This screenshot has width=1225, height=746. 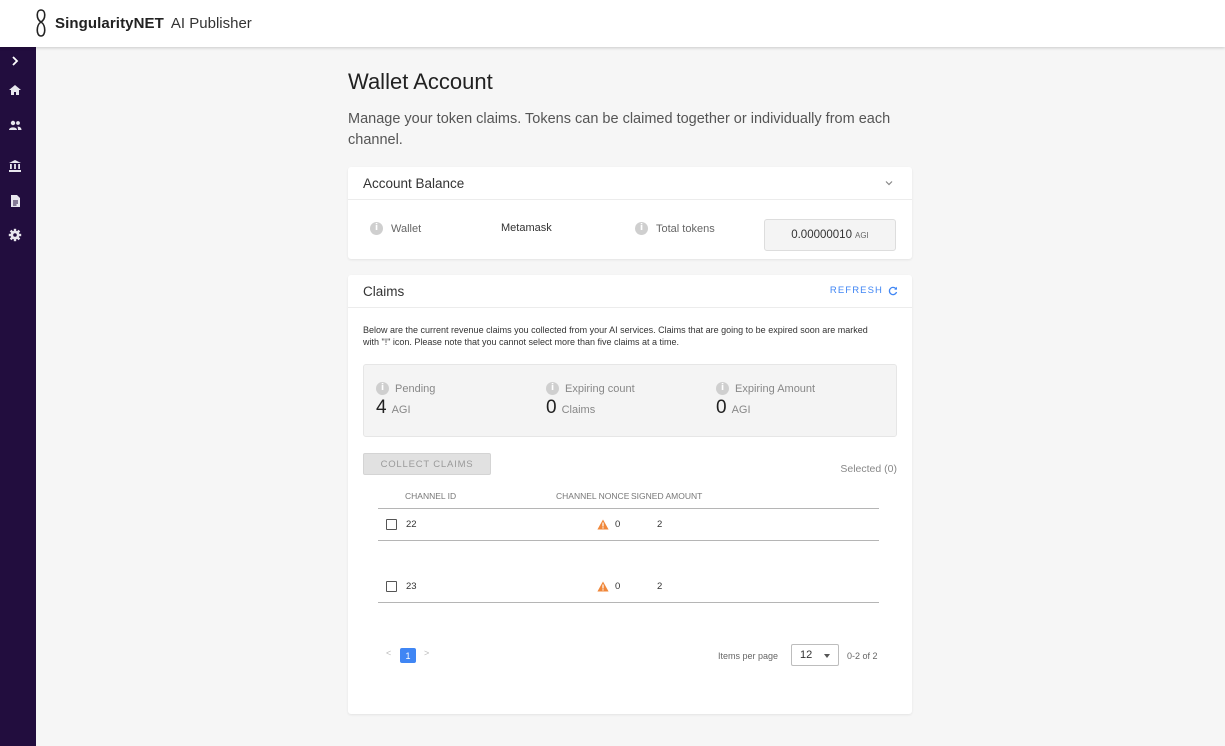 What do you see at coordinates (862, 656) in the screenshot?
I see `pagination-range: 0-2 of 2` at bounding box center [862, 656].